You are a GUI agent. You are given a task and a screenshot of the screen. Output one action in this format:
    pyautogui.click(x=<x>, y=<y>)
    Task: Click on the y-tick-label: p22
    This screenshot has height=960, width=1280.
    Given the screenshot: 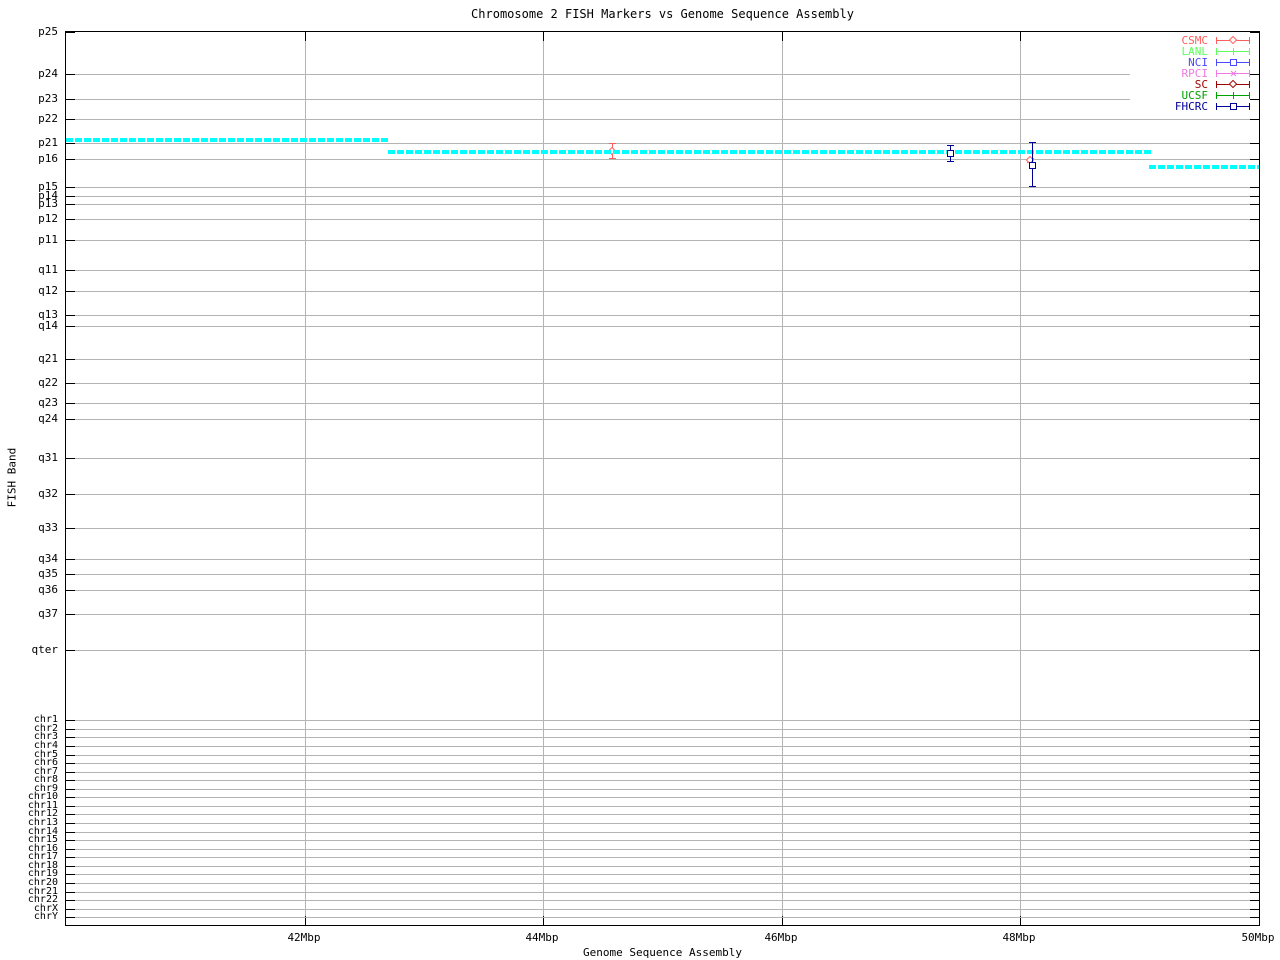 What is the action you would take?
    pyautogui.click(x=48, y=118)
    